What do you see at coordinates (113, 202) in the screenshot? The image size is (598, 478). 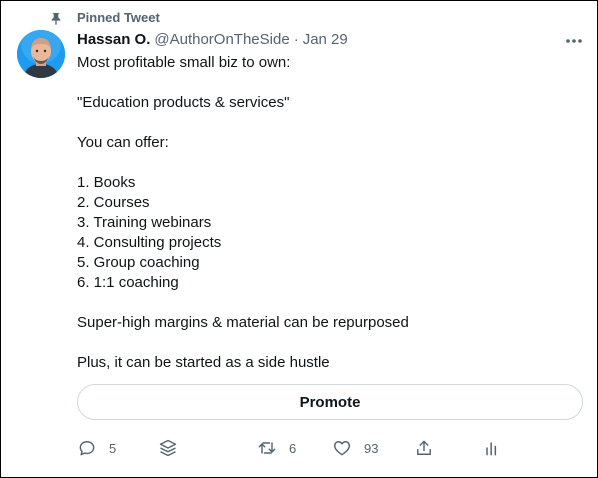 I see `tweet-line: 2. Courses` at bounding box center [113, 202].